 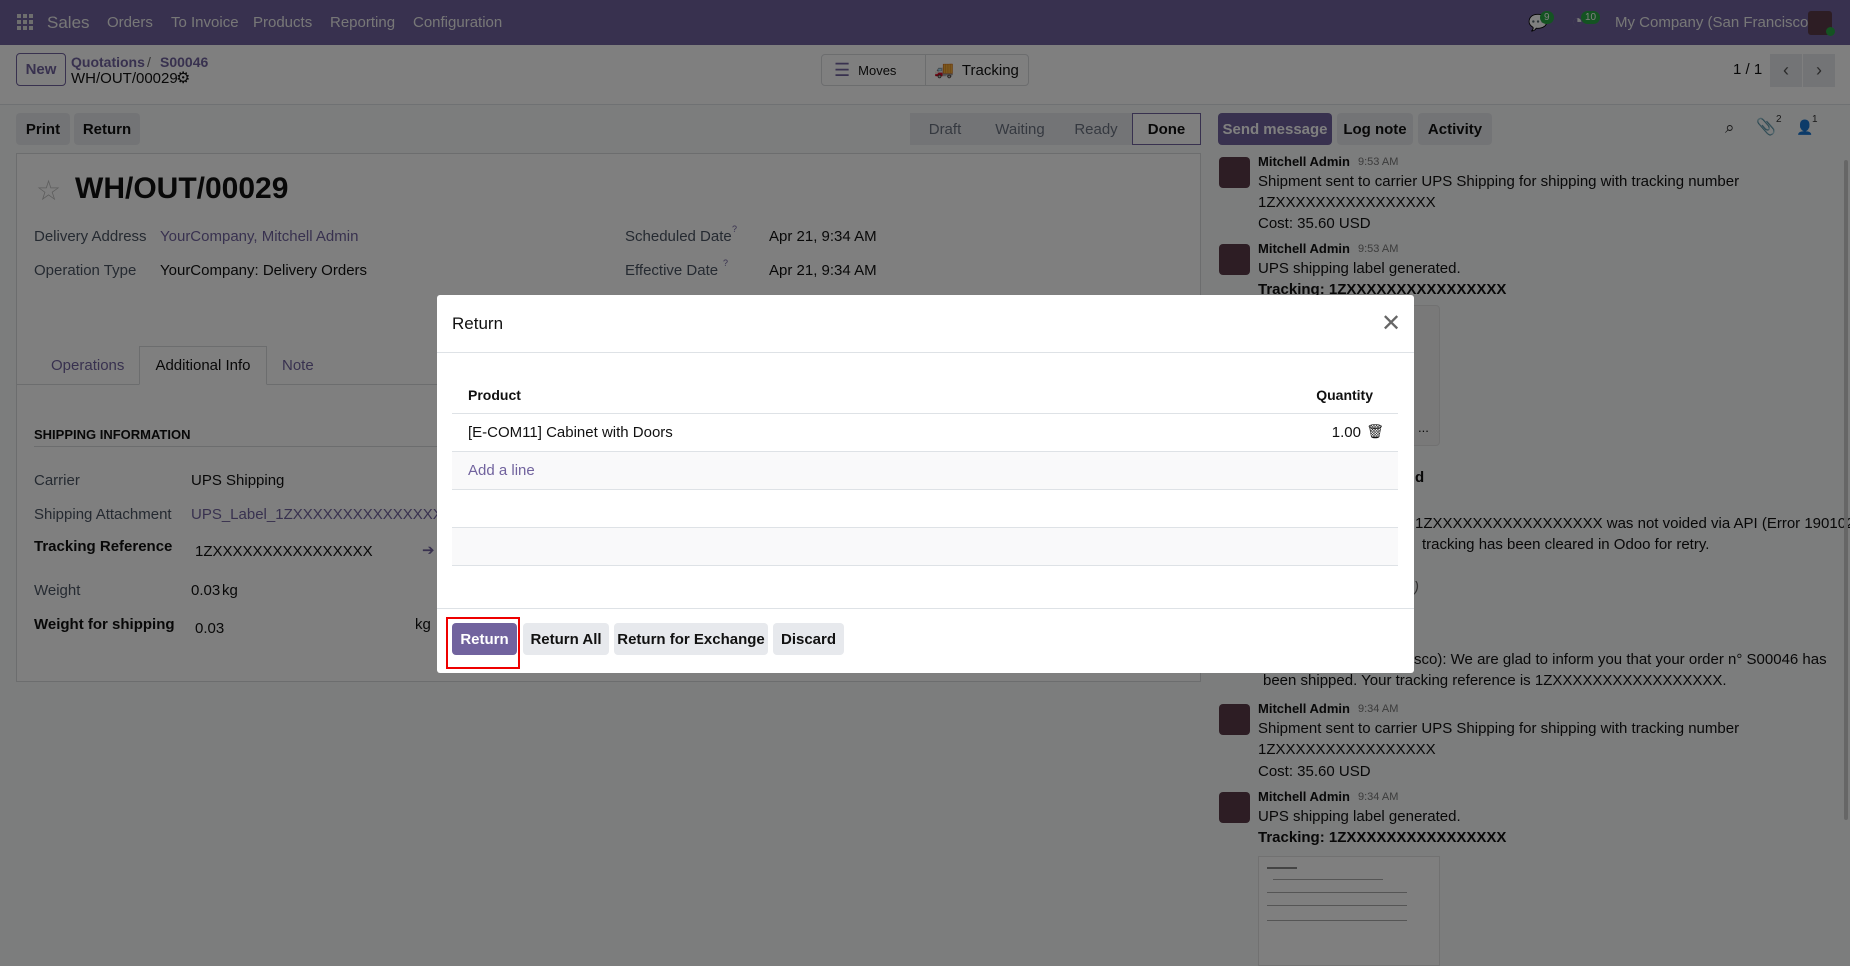 What do you see at coordinates (691, 639) in the screenshot?
I see `return-for-exchange-button: Return for Exchange` at bounding box center [691, 639].